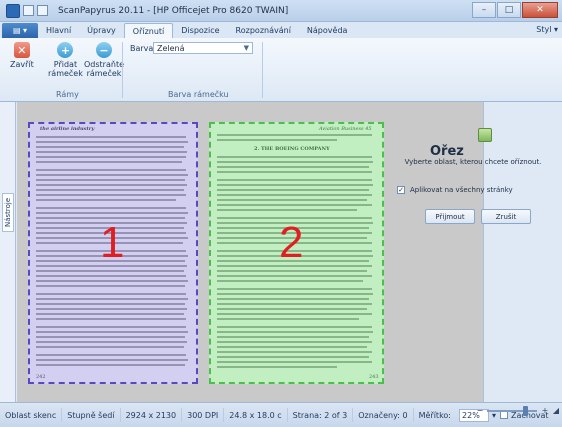  What do you see at coordinates (512, 411) in the screenshot?
I see `zoom-slider` at bounding box center [512, 411].